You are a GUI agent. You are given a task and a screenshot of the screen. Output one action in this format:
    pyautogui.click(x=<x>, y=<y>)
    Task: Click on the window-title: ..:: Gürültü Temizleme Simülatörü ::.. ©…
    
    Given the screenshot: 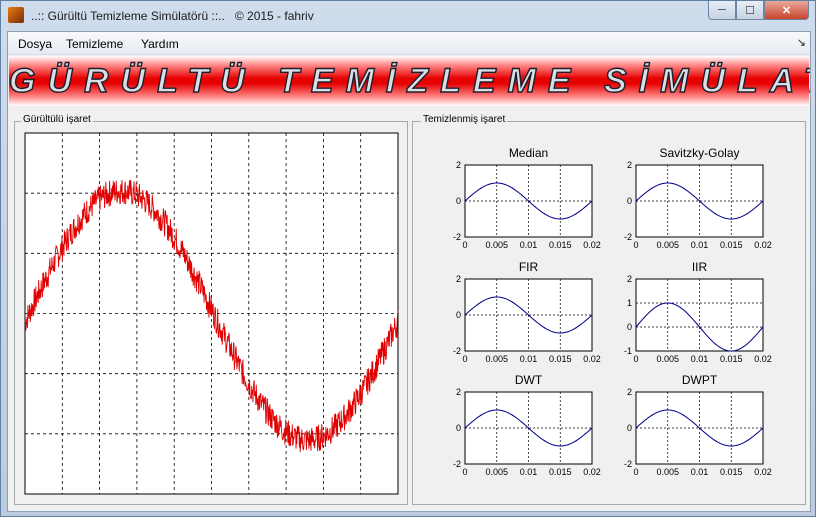 What is the action you would take?
    pyautogui.click(x=172, y=16)
    